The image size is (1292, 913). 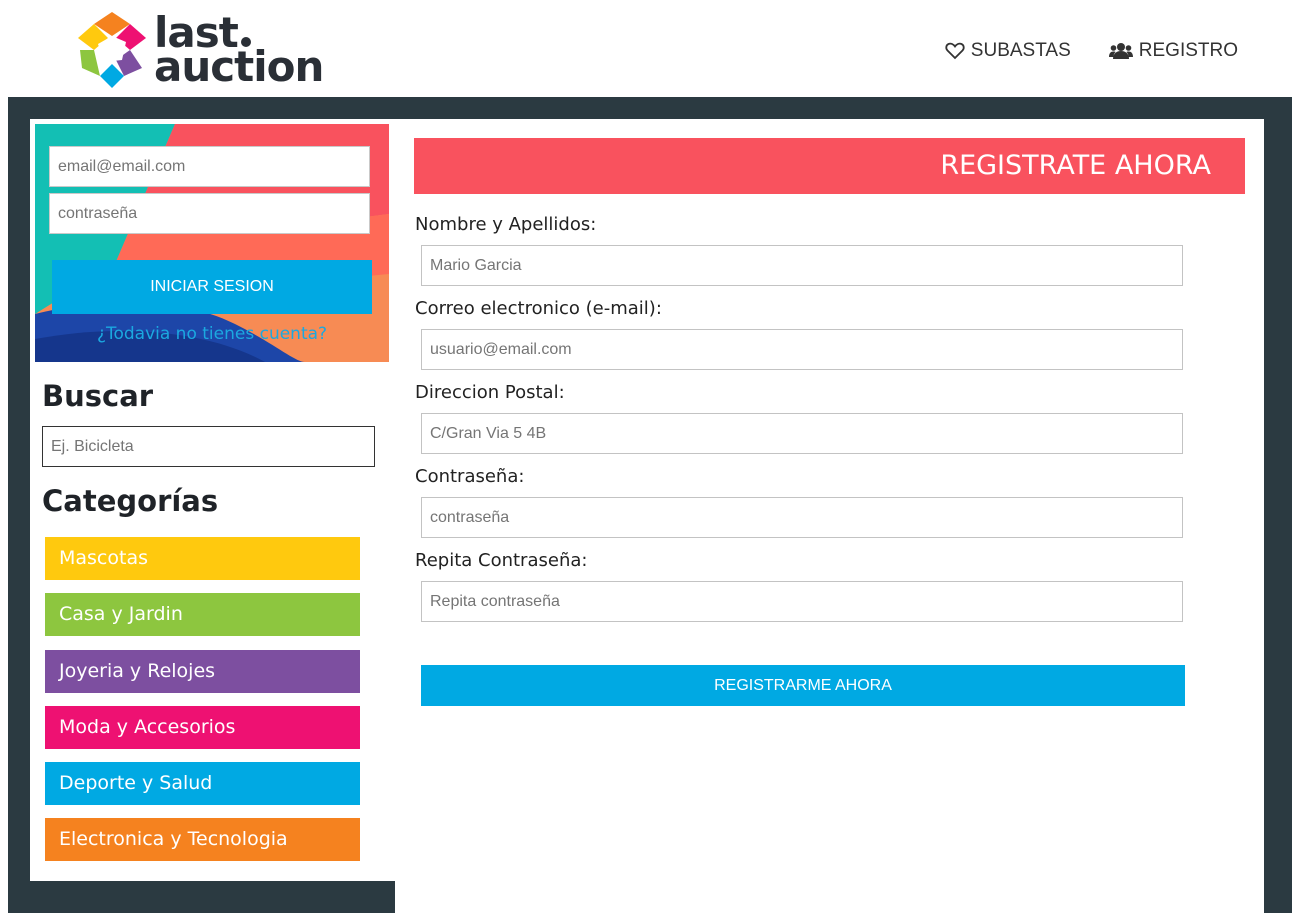 I want to click on search-input, so click(x=208, y=446).